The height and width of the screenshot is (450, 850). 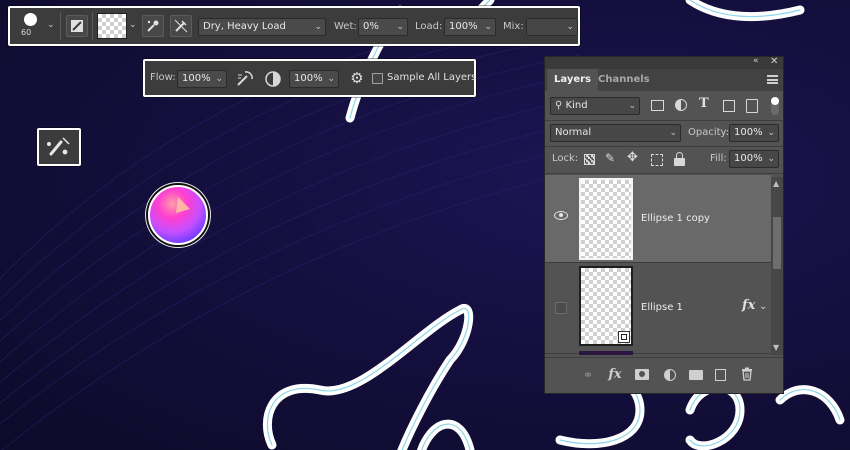 What do you see at coordinates (26, 32) in the screenshot?
I see `brush-size-label: 60` at bounding box center [26, 32].